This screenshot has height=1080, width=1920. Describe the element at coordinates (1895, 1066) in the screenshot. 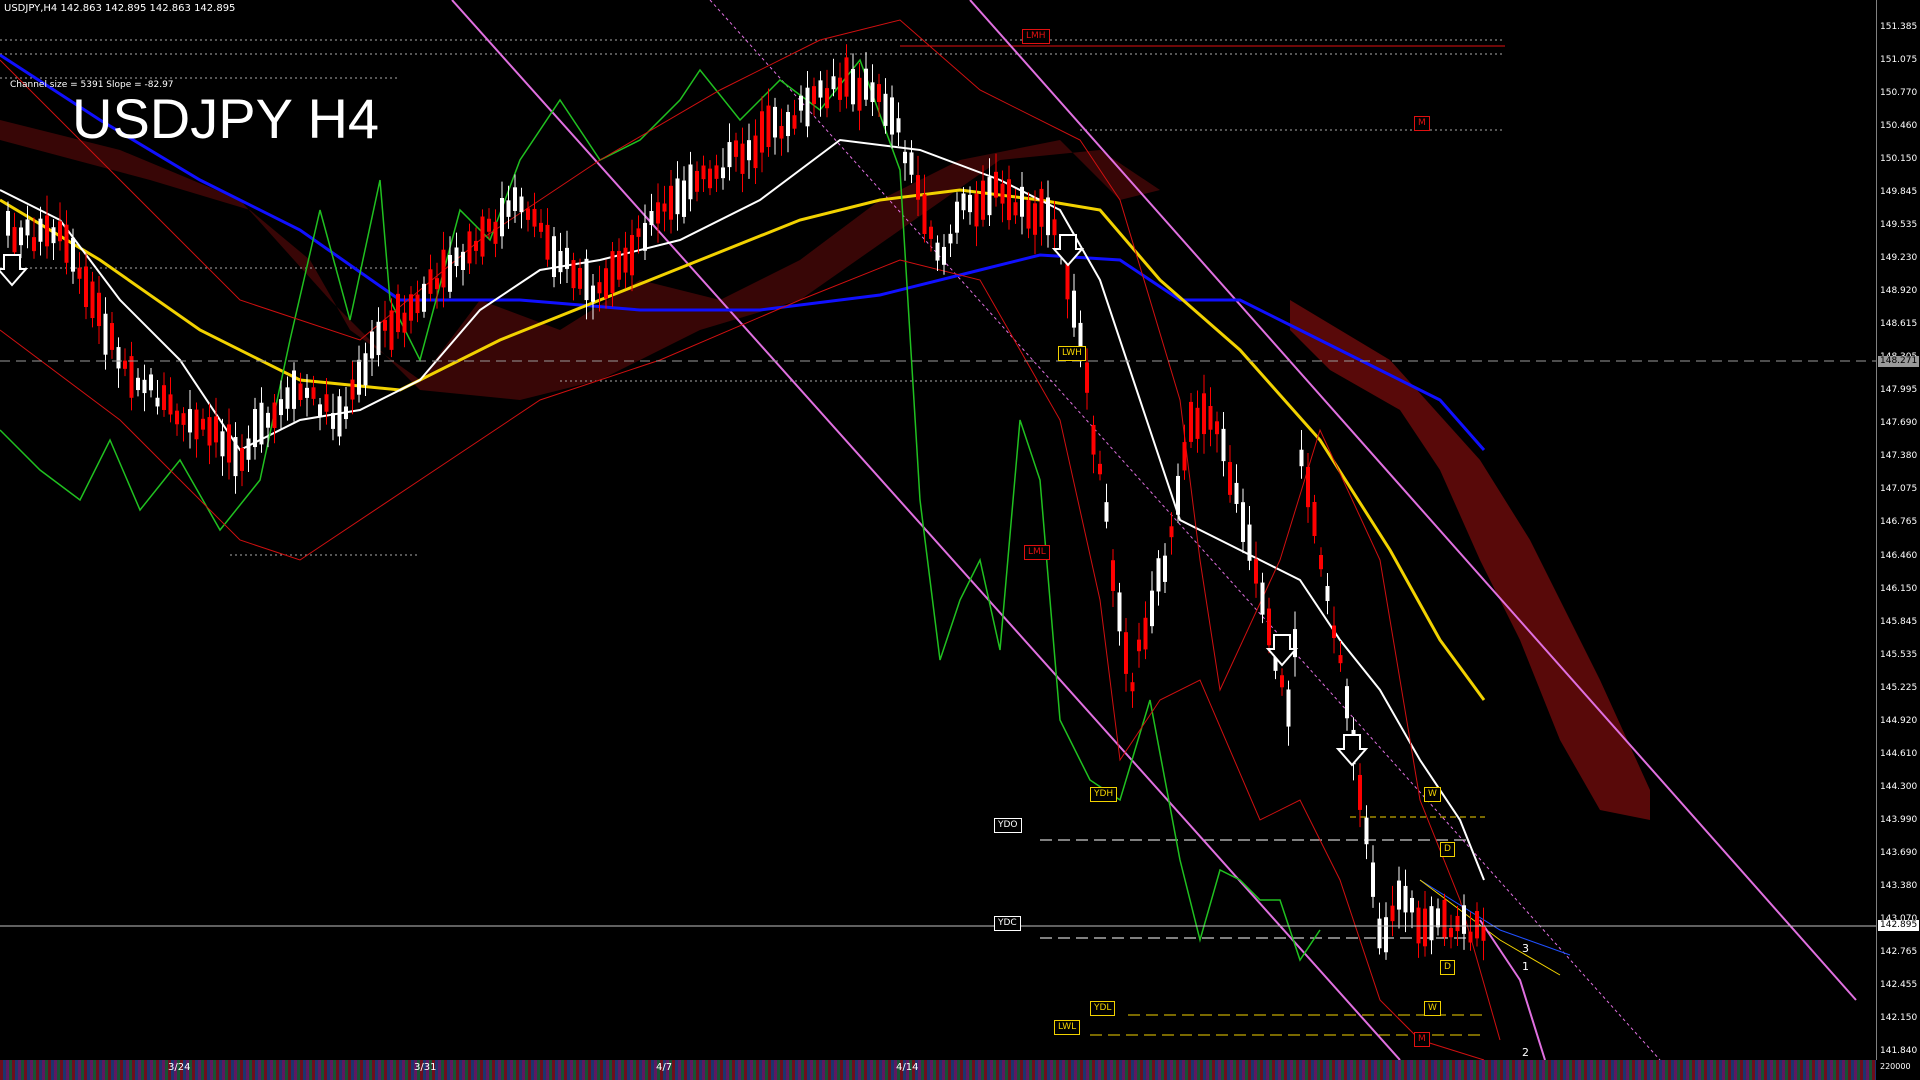

I see `axis-bottom-label: 220000` at that location.